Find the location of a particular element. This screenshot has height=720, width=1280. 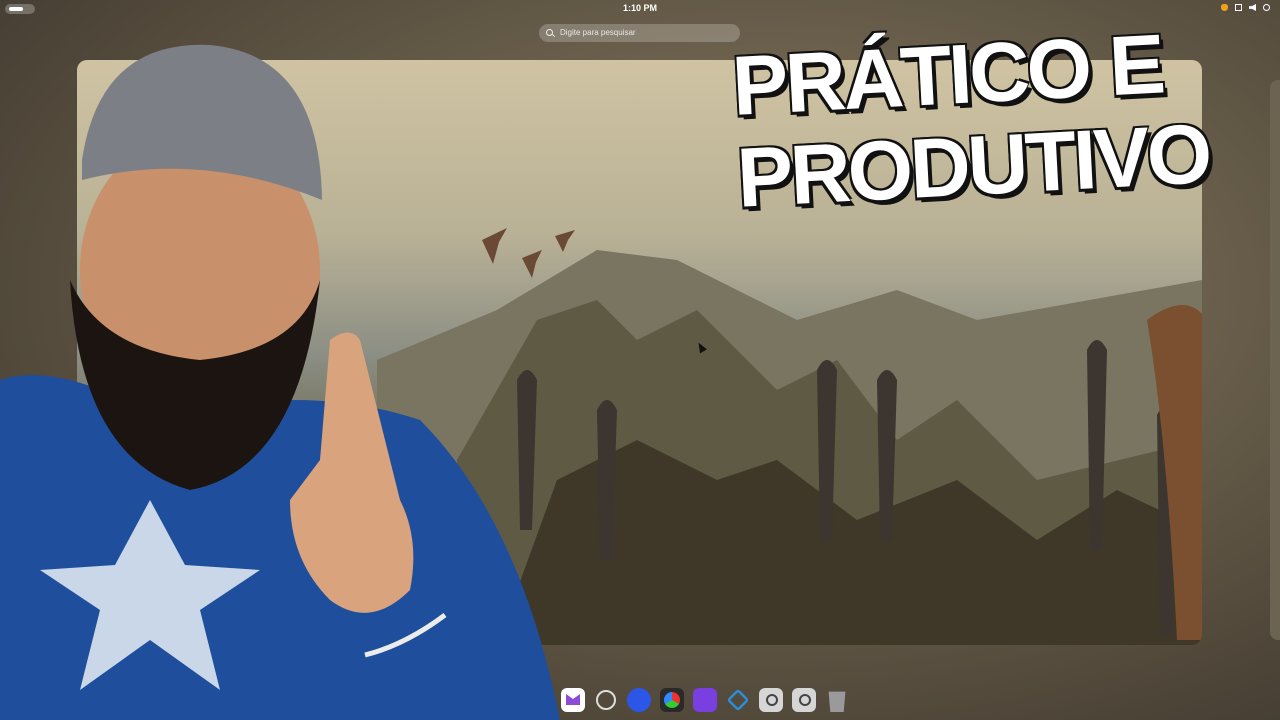

dock is located at coordinates (705, 700).